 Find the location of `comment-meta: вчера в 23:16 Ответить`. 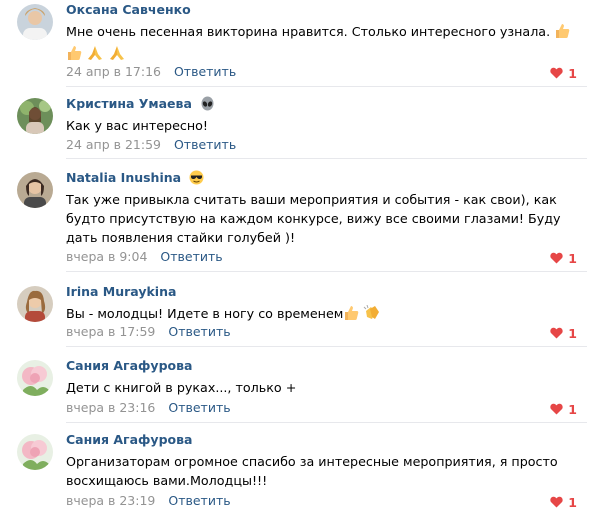

comment-meta: вчера в 23:16 Ответить is located at coordinates (148, 408).